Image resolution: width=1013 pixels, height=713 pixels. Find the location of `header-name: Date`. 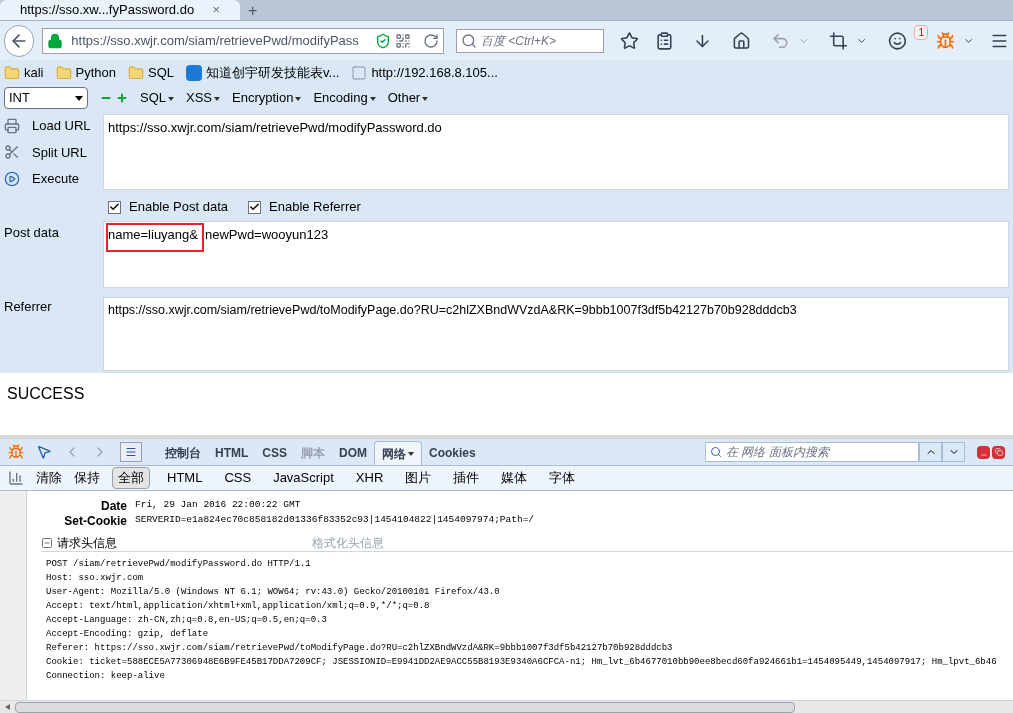

header-name: Date is located at coordinates (114, 506).